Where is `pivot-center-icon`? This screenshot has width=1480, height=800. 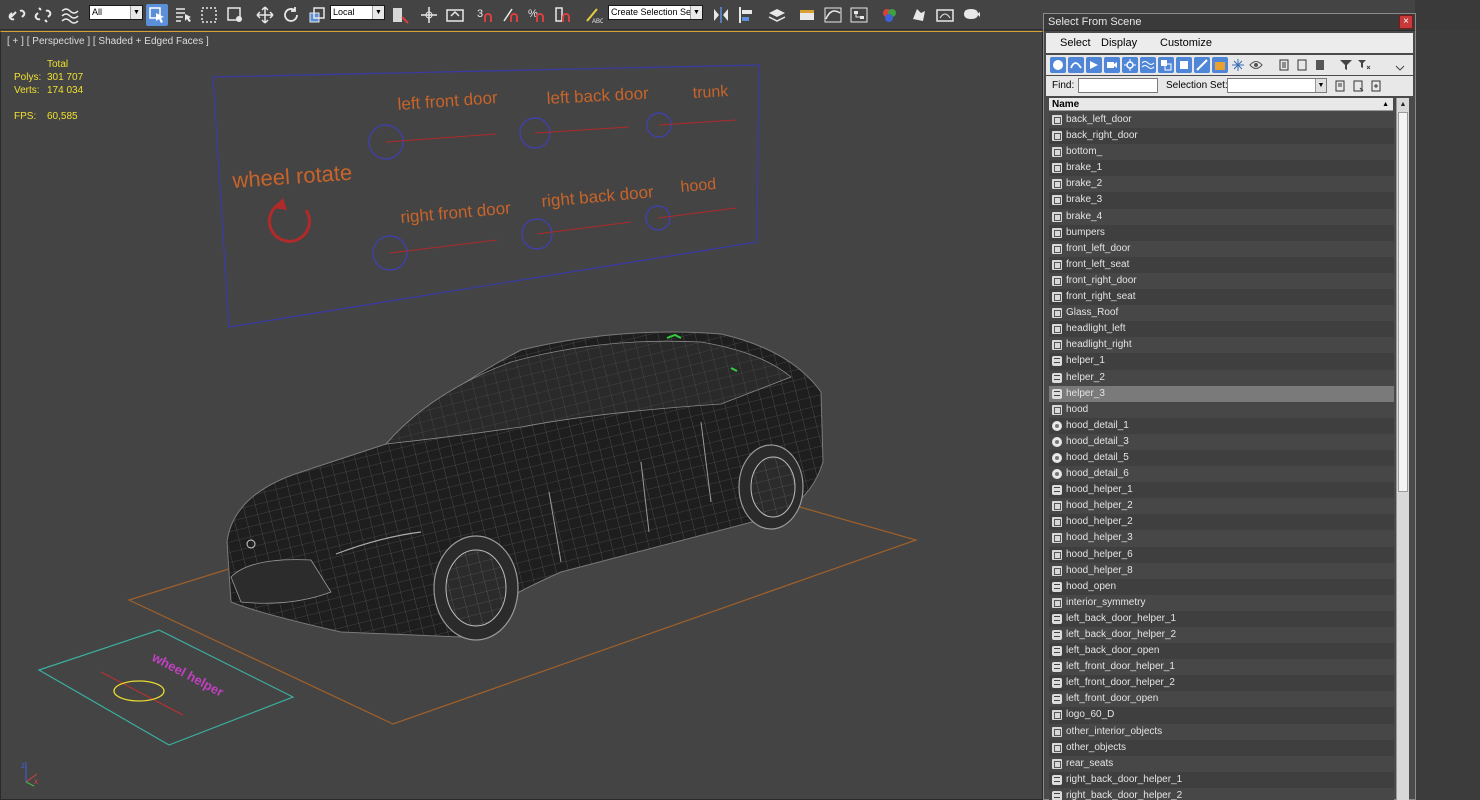
pivot-center-icon is located at coordinates (400, 15).